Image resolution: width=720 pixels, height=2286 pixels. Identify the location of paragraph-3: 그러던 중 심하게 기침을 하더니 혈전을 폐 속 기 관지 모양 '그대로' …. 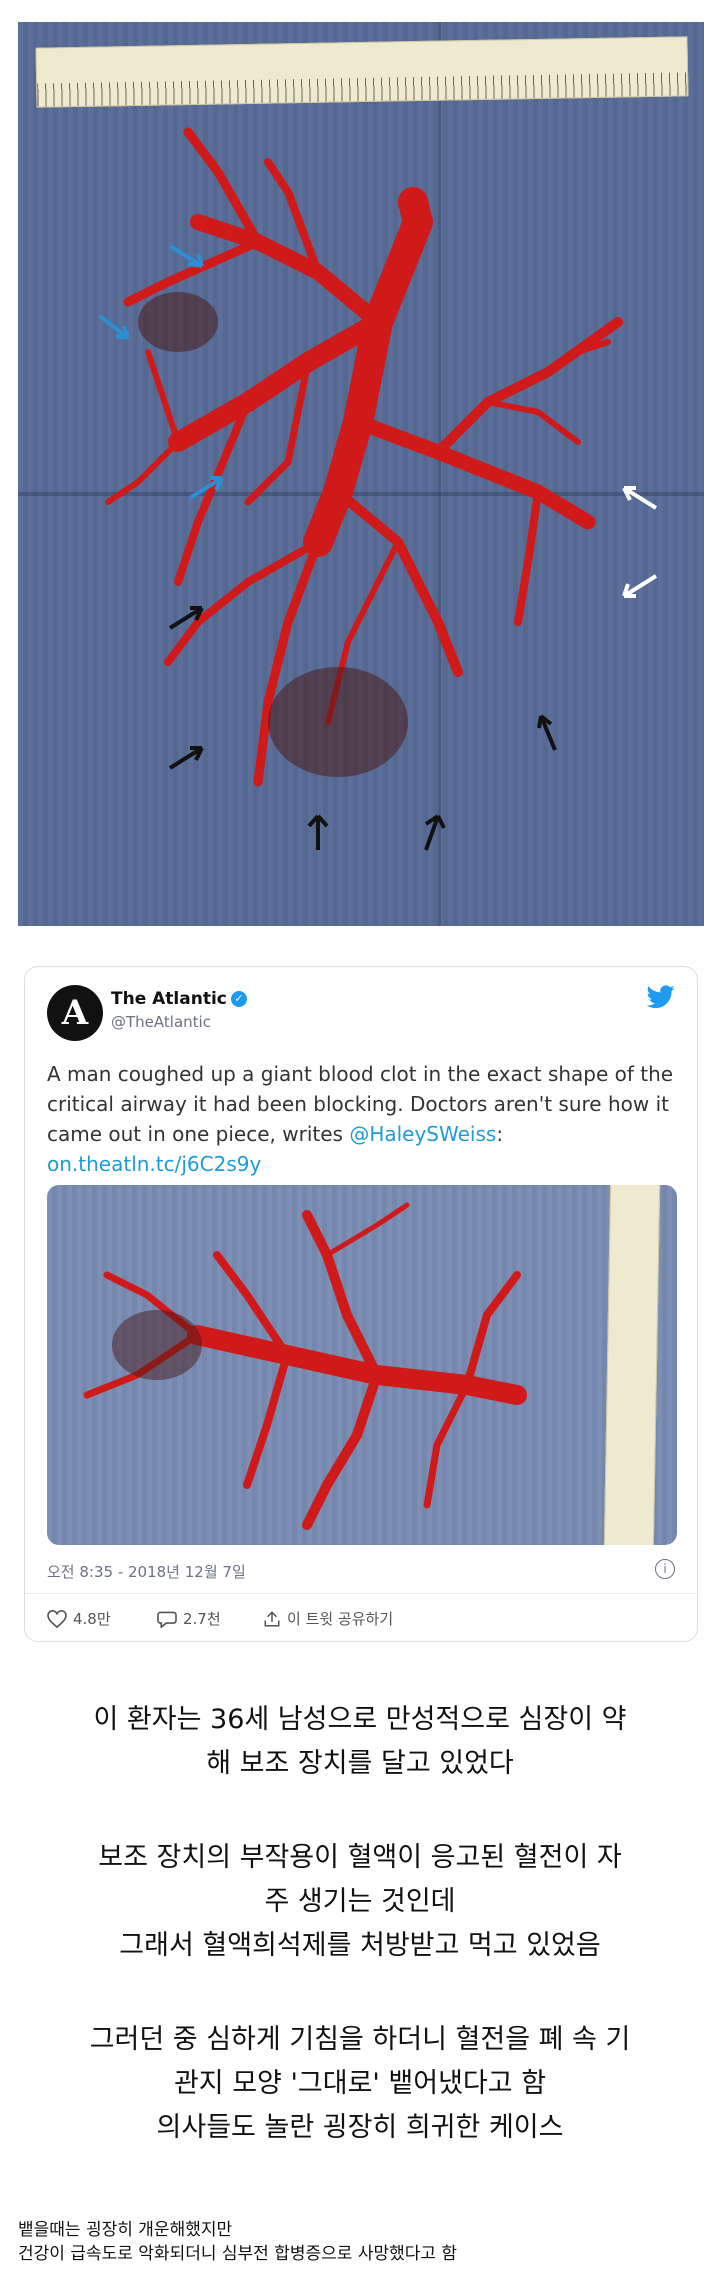
(360, 2084).